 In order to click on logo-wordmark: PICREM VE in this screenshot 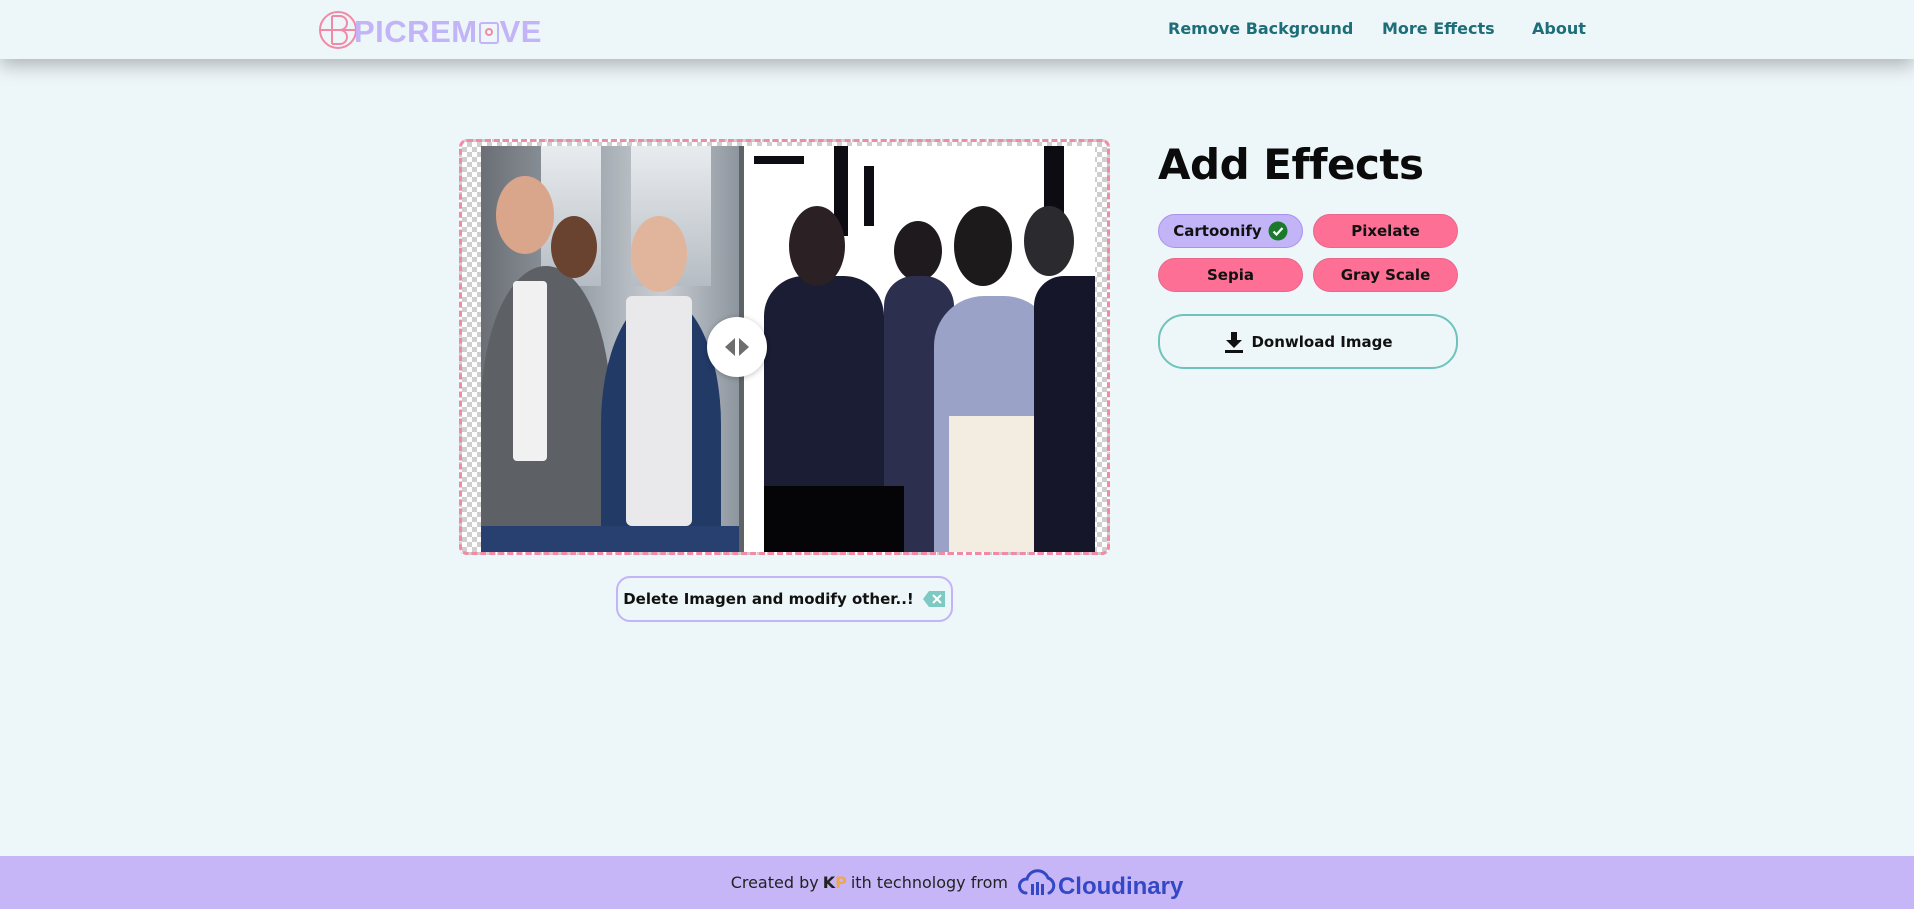, I will do `click(448, 32)`.